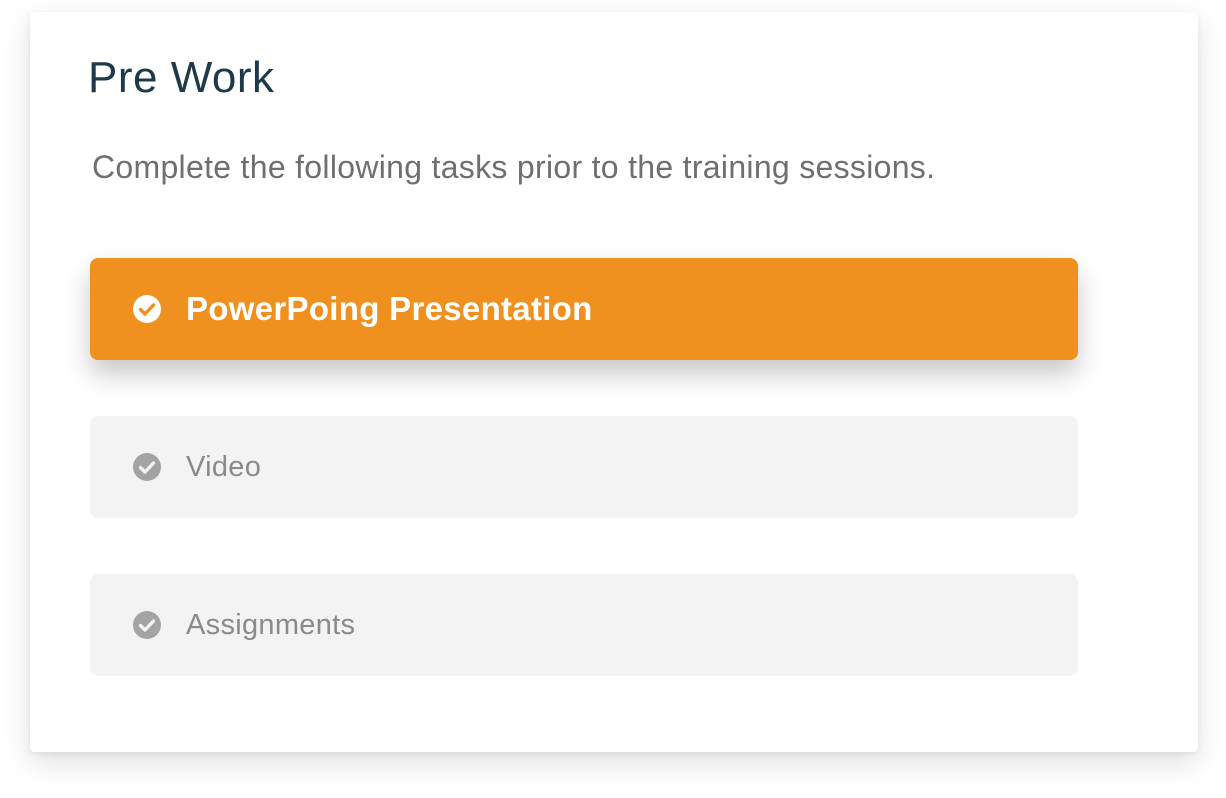  Describe the element at coordinates (584, 467) in the screenshot. I see `task-item-video: Video` at that location.